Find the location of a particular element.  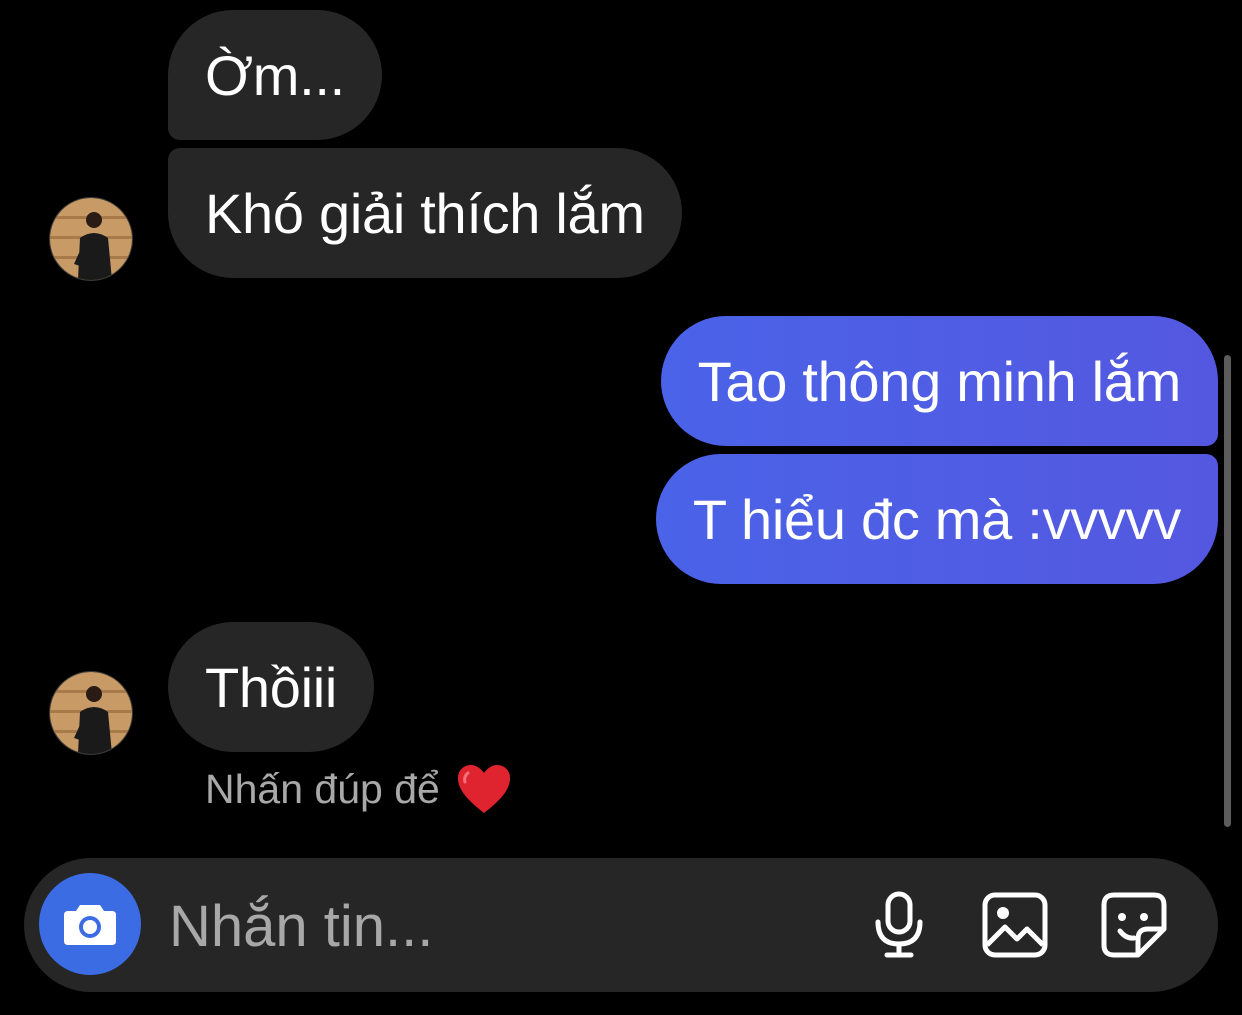

message-text: Tao thông minh lắm is located at coordinates (939, 381).